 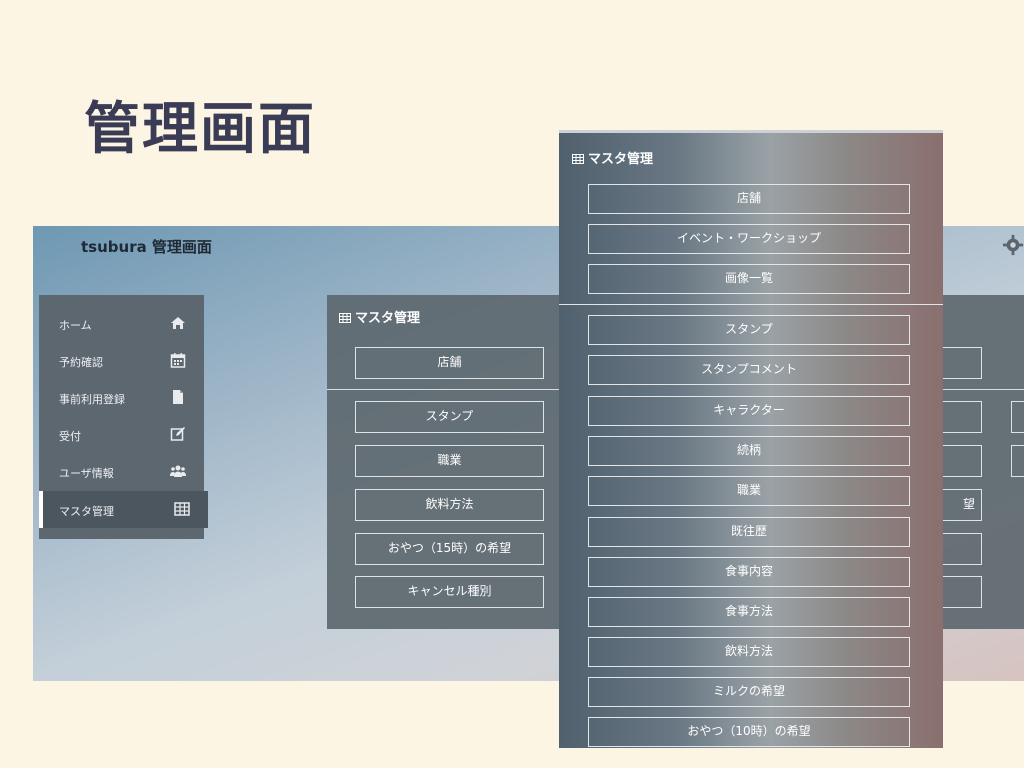 What do you see at coordinates (749, 239) in the screenshot?
I see `zoom-button-event-workshop: イベント・ワークショップ` at bounding box center [749, 239].